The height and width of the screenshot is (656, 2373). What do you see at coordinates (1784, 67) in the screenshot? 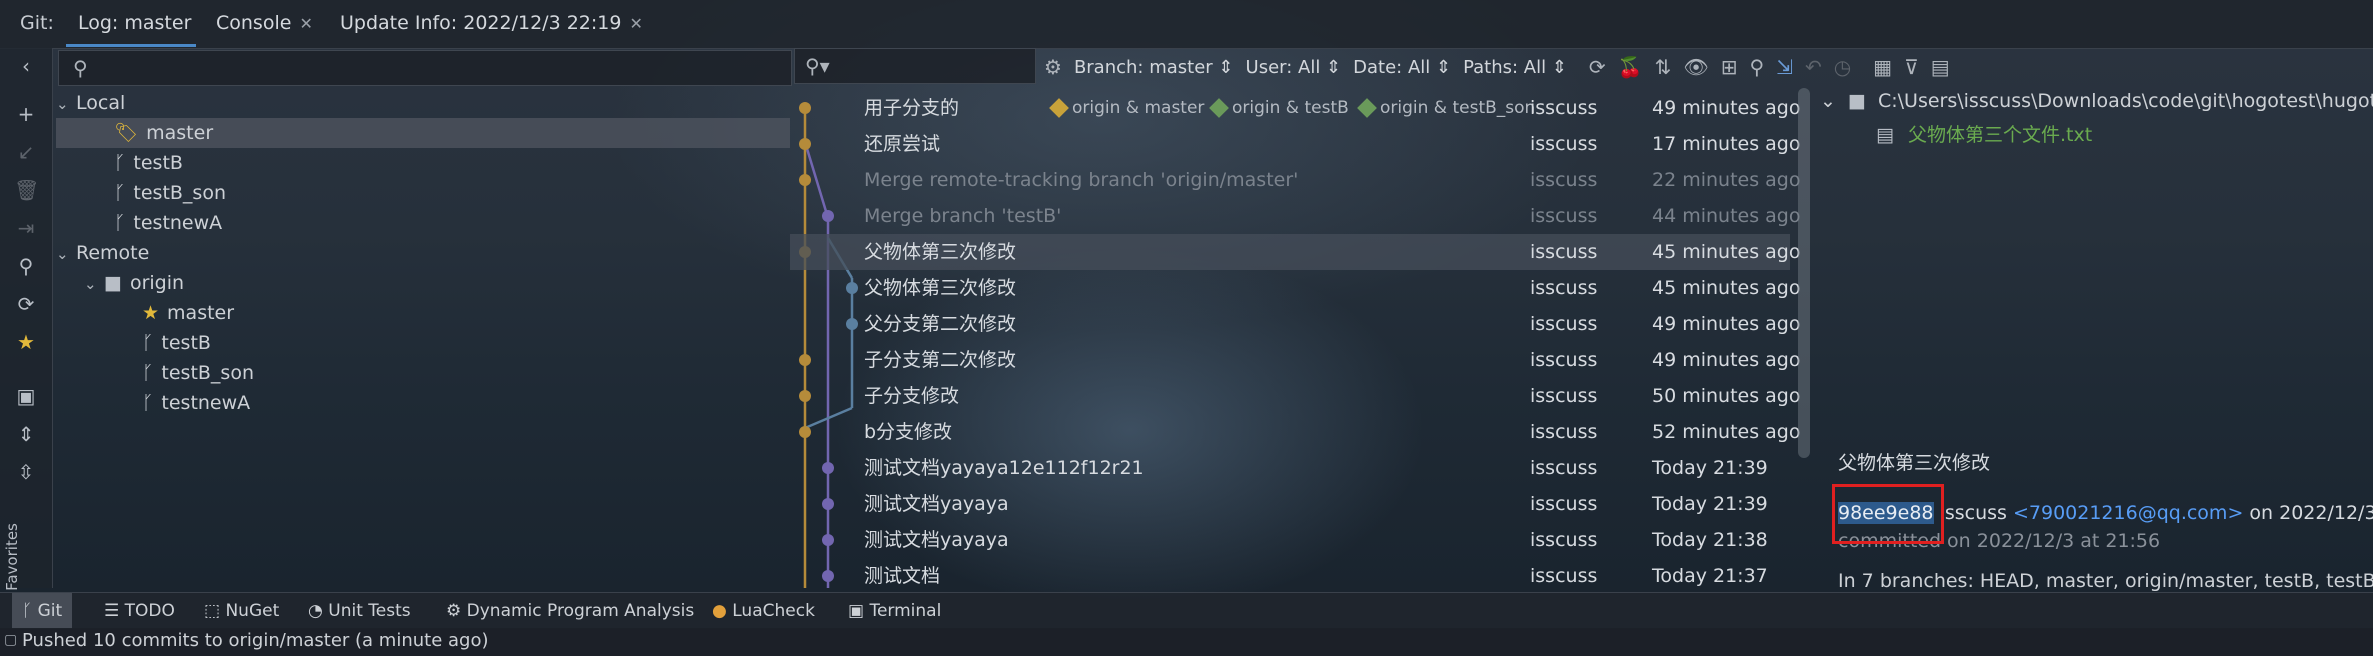
I see `collapse-linear-icon: ⇲` at bounding box center [1784, 67].